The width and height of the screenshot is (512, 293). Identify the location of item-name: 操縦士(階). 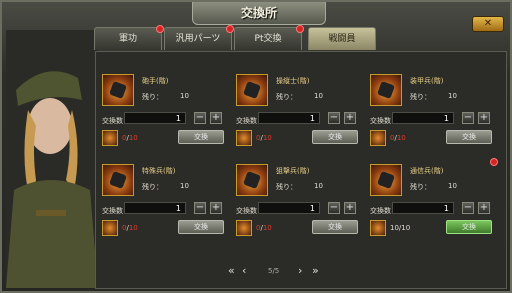
(293, 81).